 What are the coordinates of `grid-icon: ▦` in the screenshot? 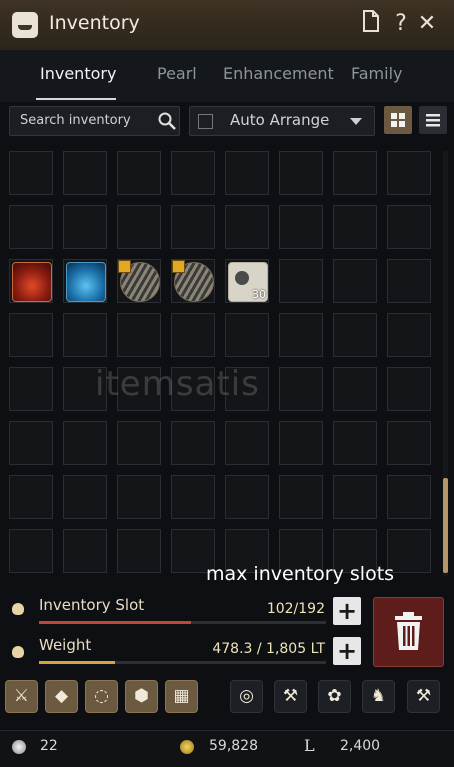 It's located at (181, 696).